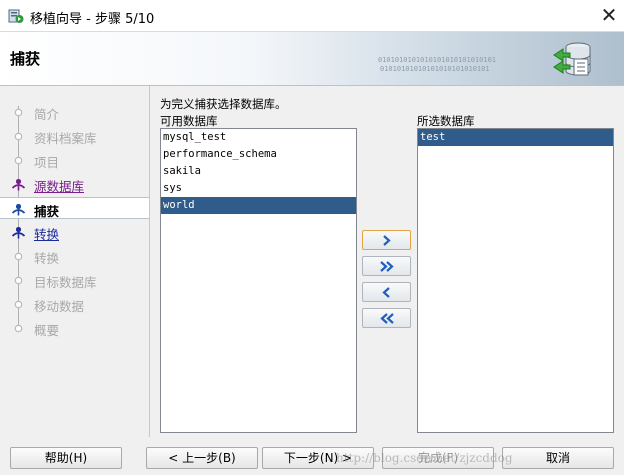 The width and height of the screenshot is (624, 475). What do you see at coordinates (59, 306) in the screenshot?
I see `step-label: 移动数据` at bounding box center [59, 306].